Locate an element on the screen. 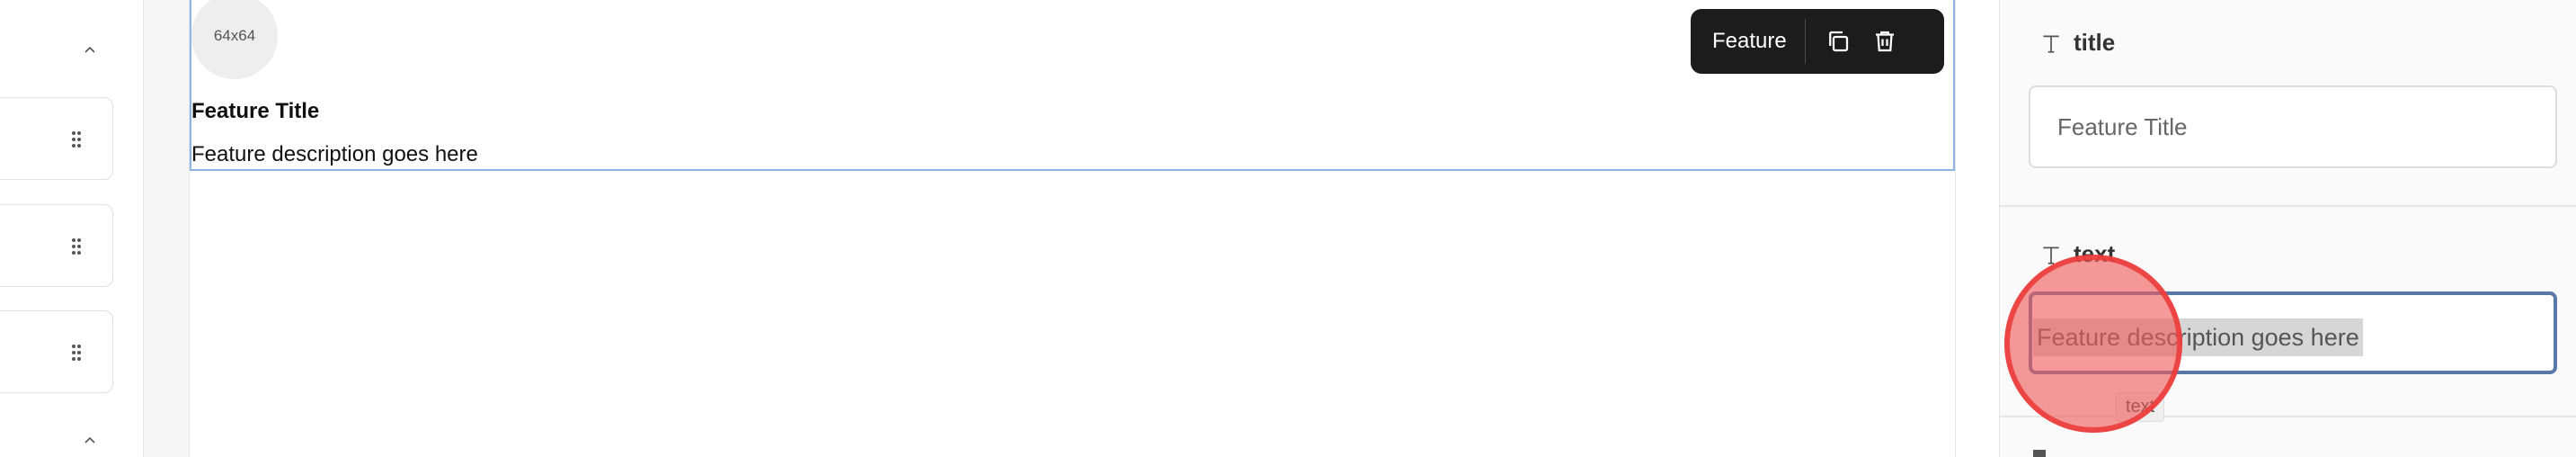  field-tooltip: text is located at coordinates (2140, 407).